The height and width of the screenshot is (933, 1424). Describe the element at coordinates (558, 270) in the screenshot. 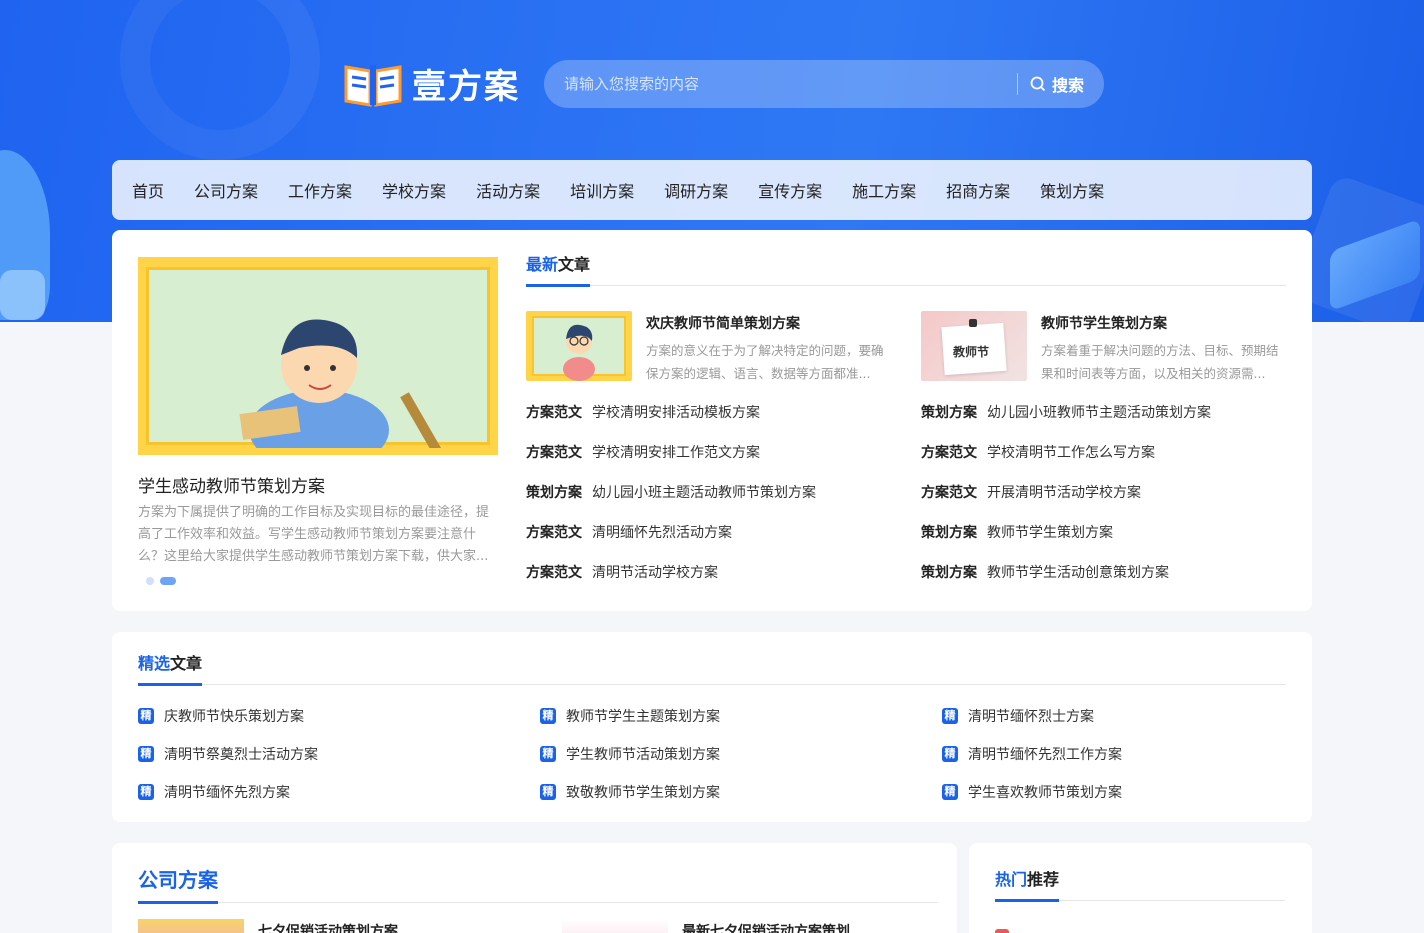

I see `latest-title: 最新文章` at that location.